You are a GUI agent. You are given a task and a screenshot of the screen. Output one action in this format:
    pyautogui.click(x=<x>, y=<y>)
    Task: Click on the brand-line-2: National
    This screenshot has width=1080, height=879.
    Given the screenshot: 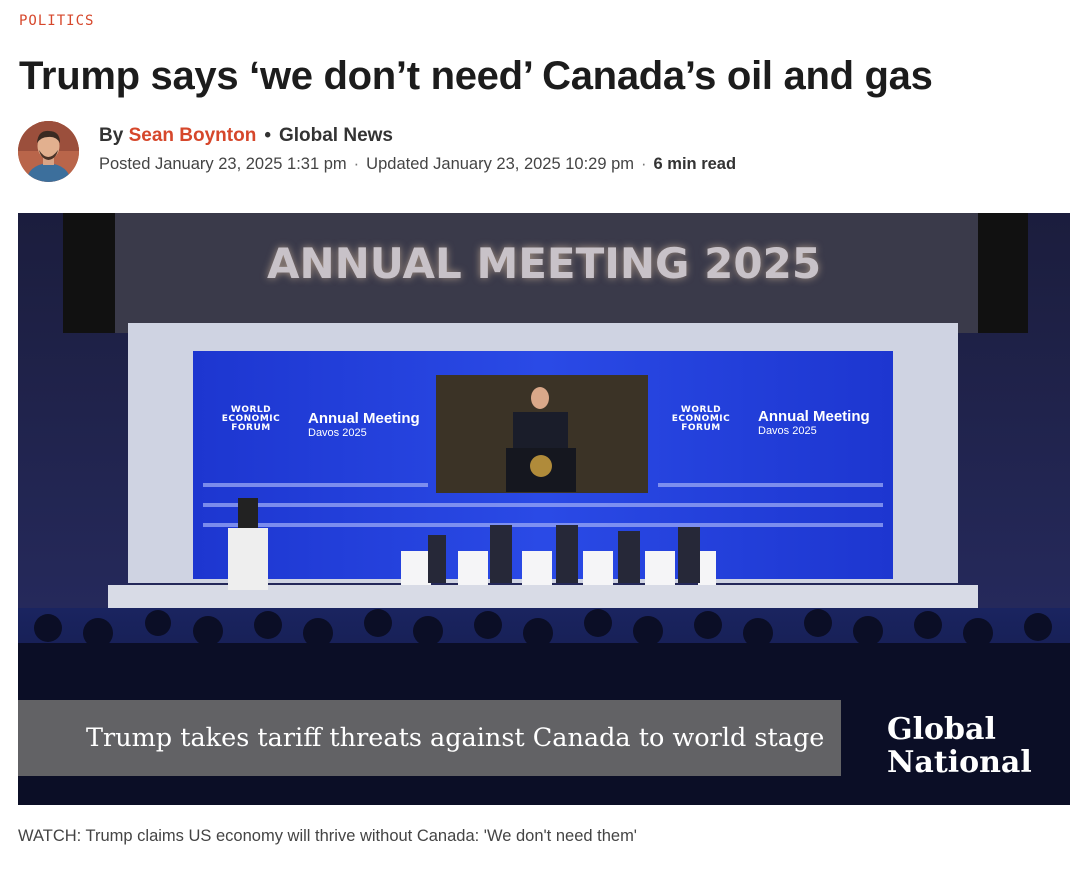 What is the action you would take?
    pyautogui.click(x=959, y=762)
    